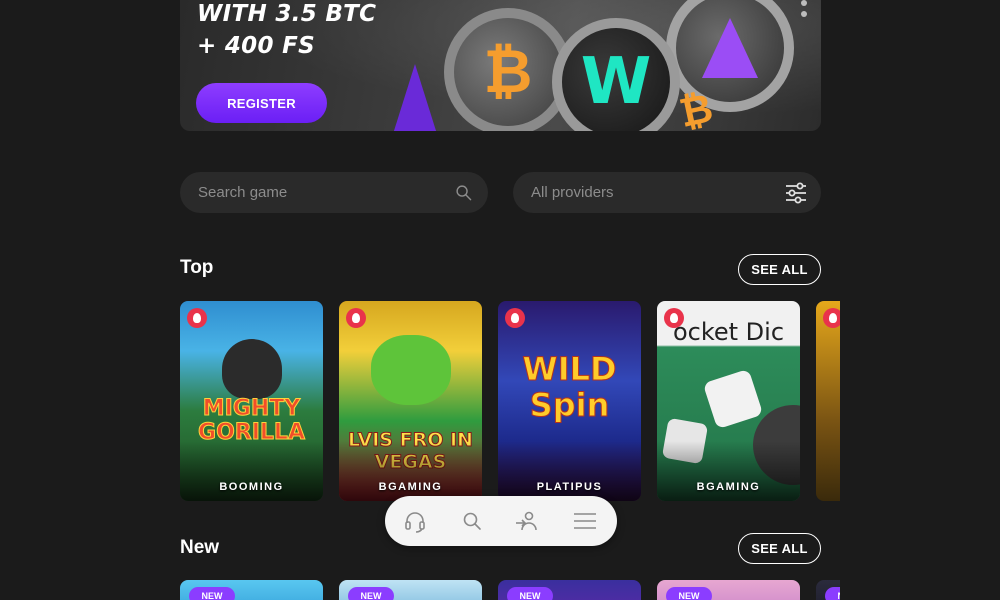  Describe the element at coordinates (252, 420) in the screenshot. I see `game-title-art: MIGHTY GORILLA` at that location.